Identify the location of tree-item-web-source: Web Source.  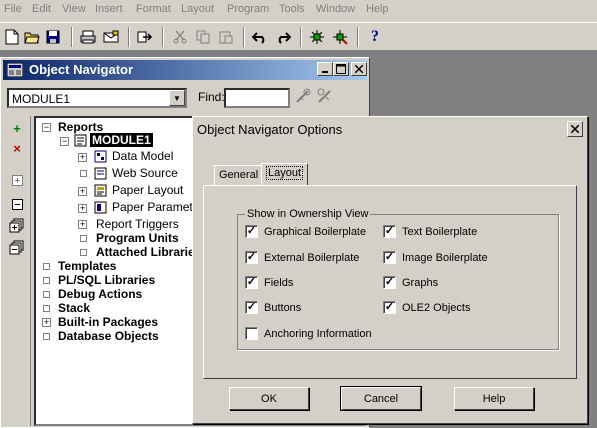
(145, 173).